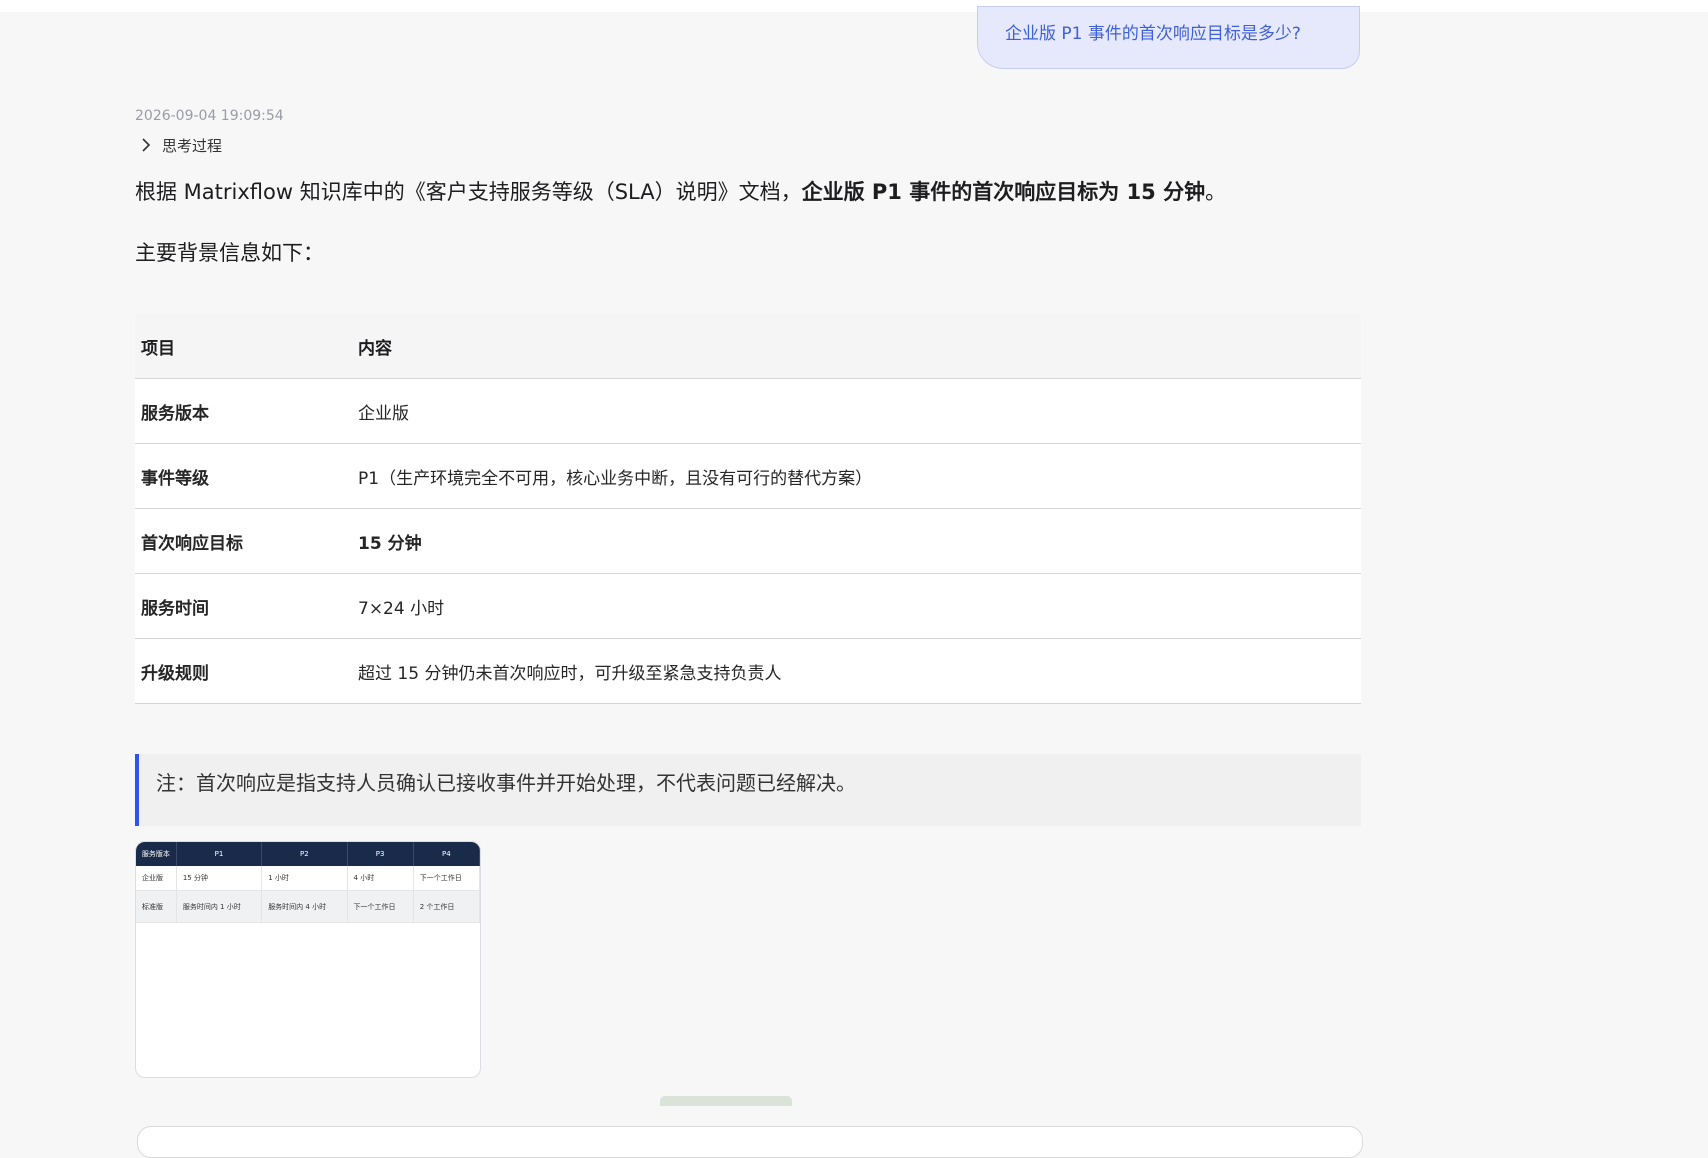  I want to click on thumbnail-header-cell: P4, so click(446, 854).